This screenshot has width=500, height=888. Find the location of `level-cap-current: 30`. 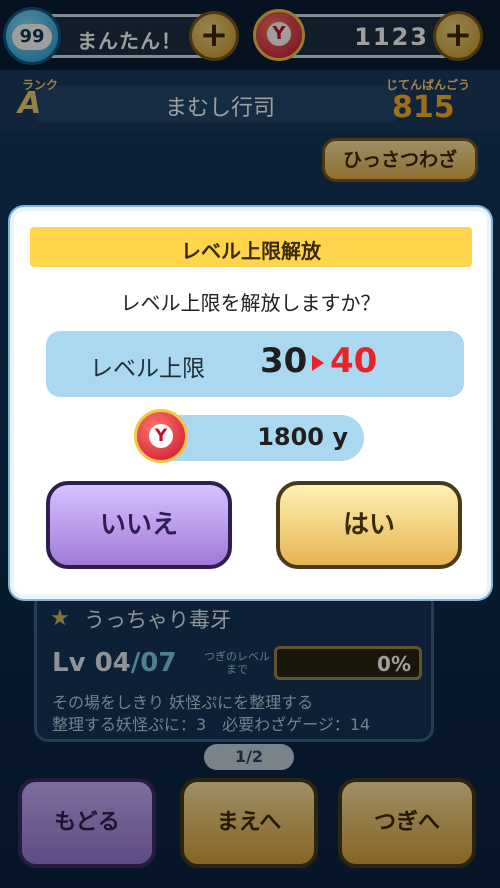

level-cap-current: 30 is located at coordinates (284, 361).